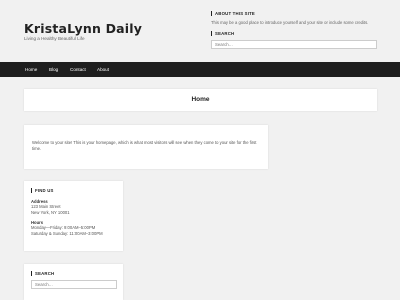 This screenshot has width=400, height=300. I want to click on header-search-widget: SEARCH, so click(294, 40).